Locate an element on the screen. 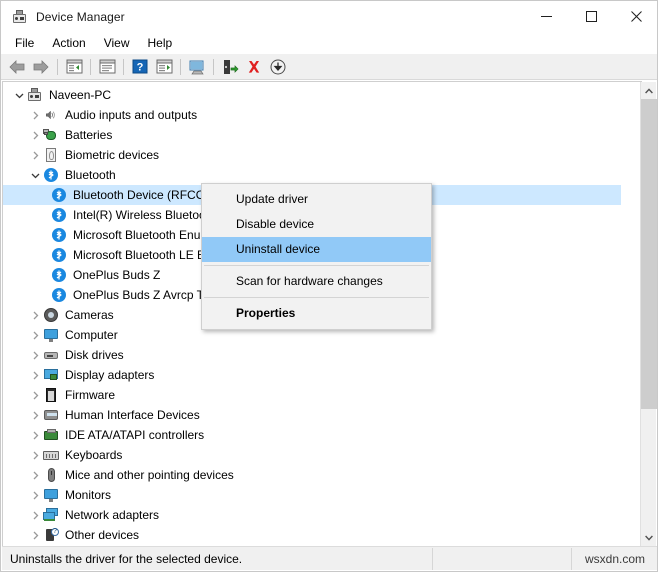 The height and width of the screenshot is (572, 658). tree-item-audio-inputs-and-outputs: Audio inputs and outputs is located at coordinates (312, 115).